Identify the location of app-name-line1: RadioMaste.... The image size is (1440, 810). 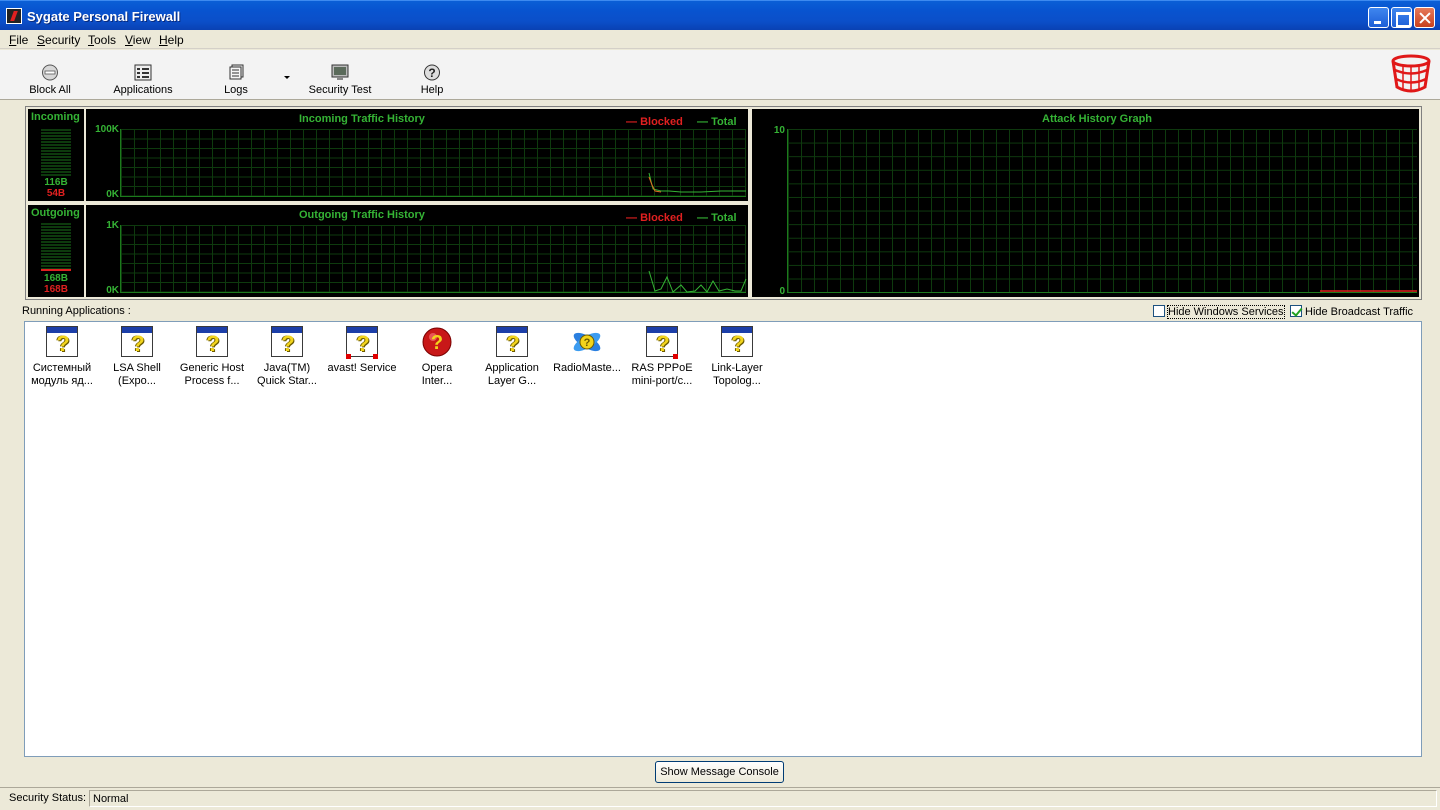
(587, 368).